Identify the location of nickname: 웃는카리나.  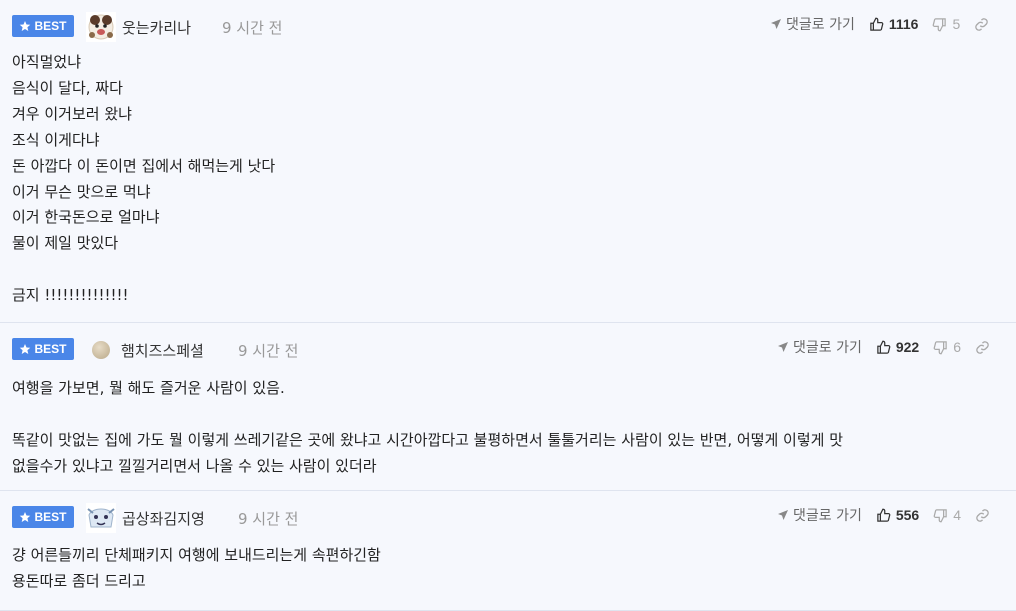
(156, 27).